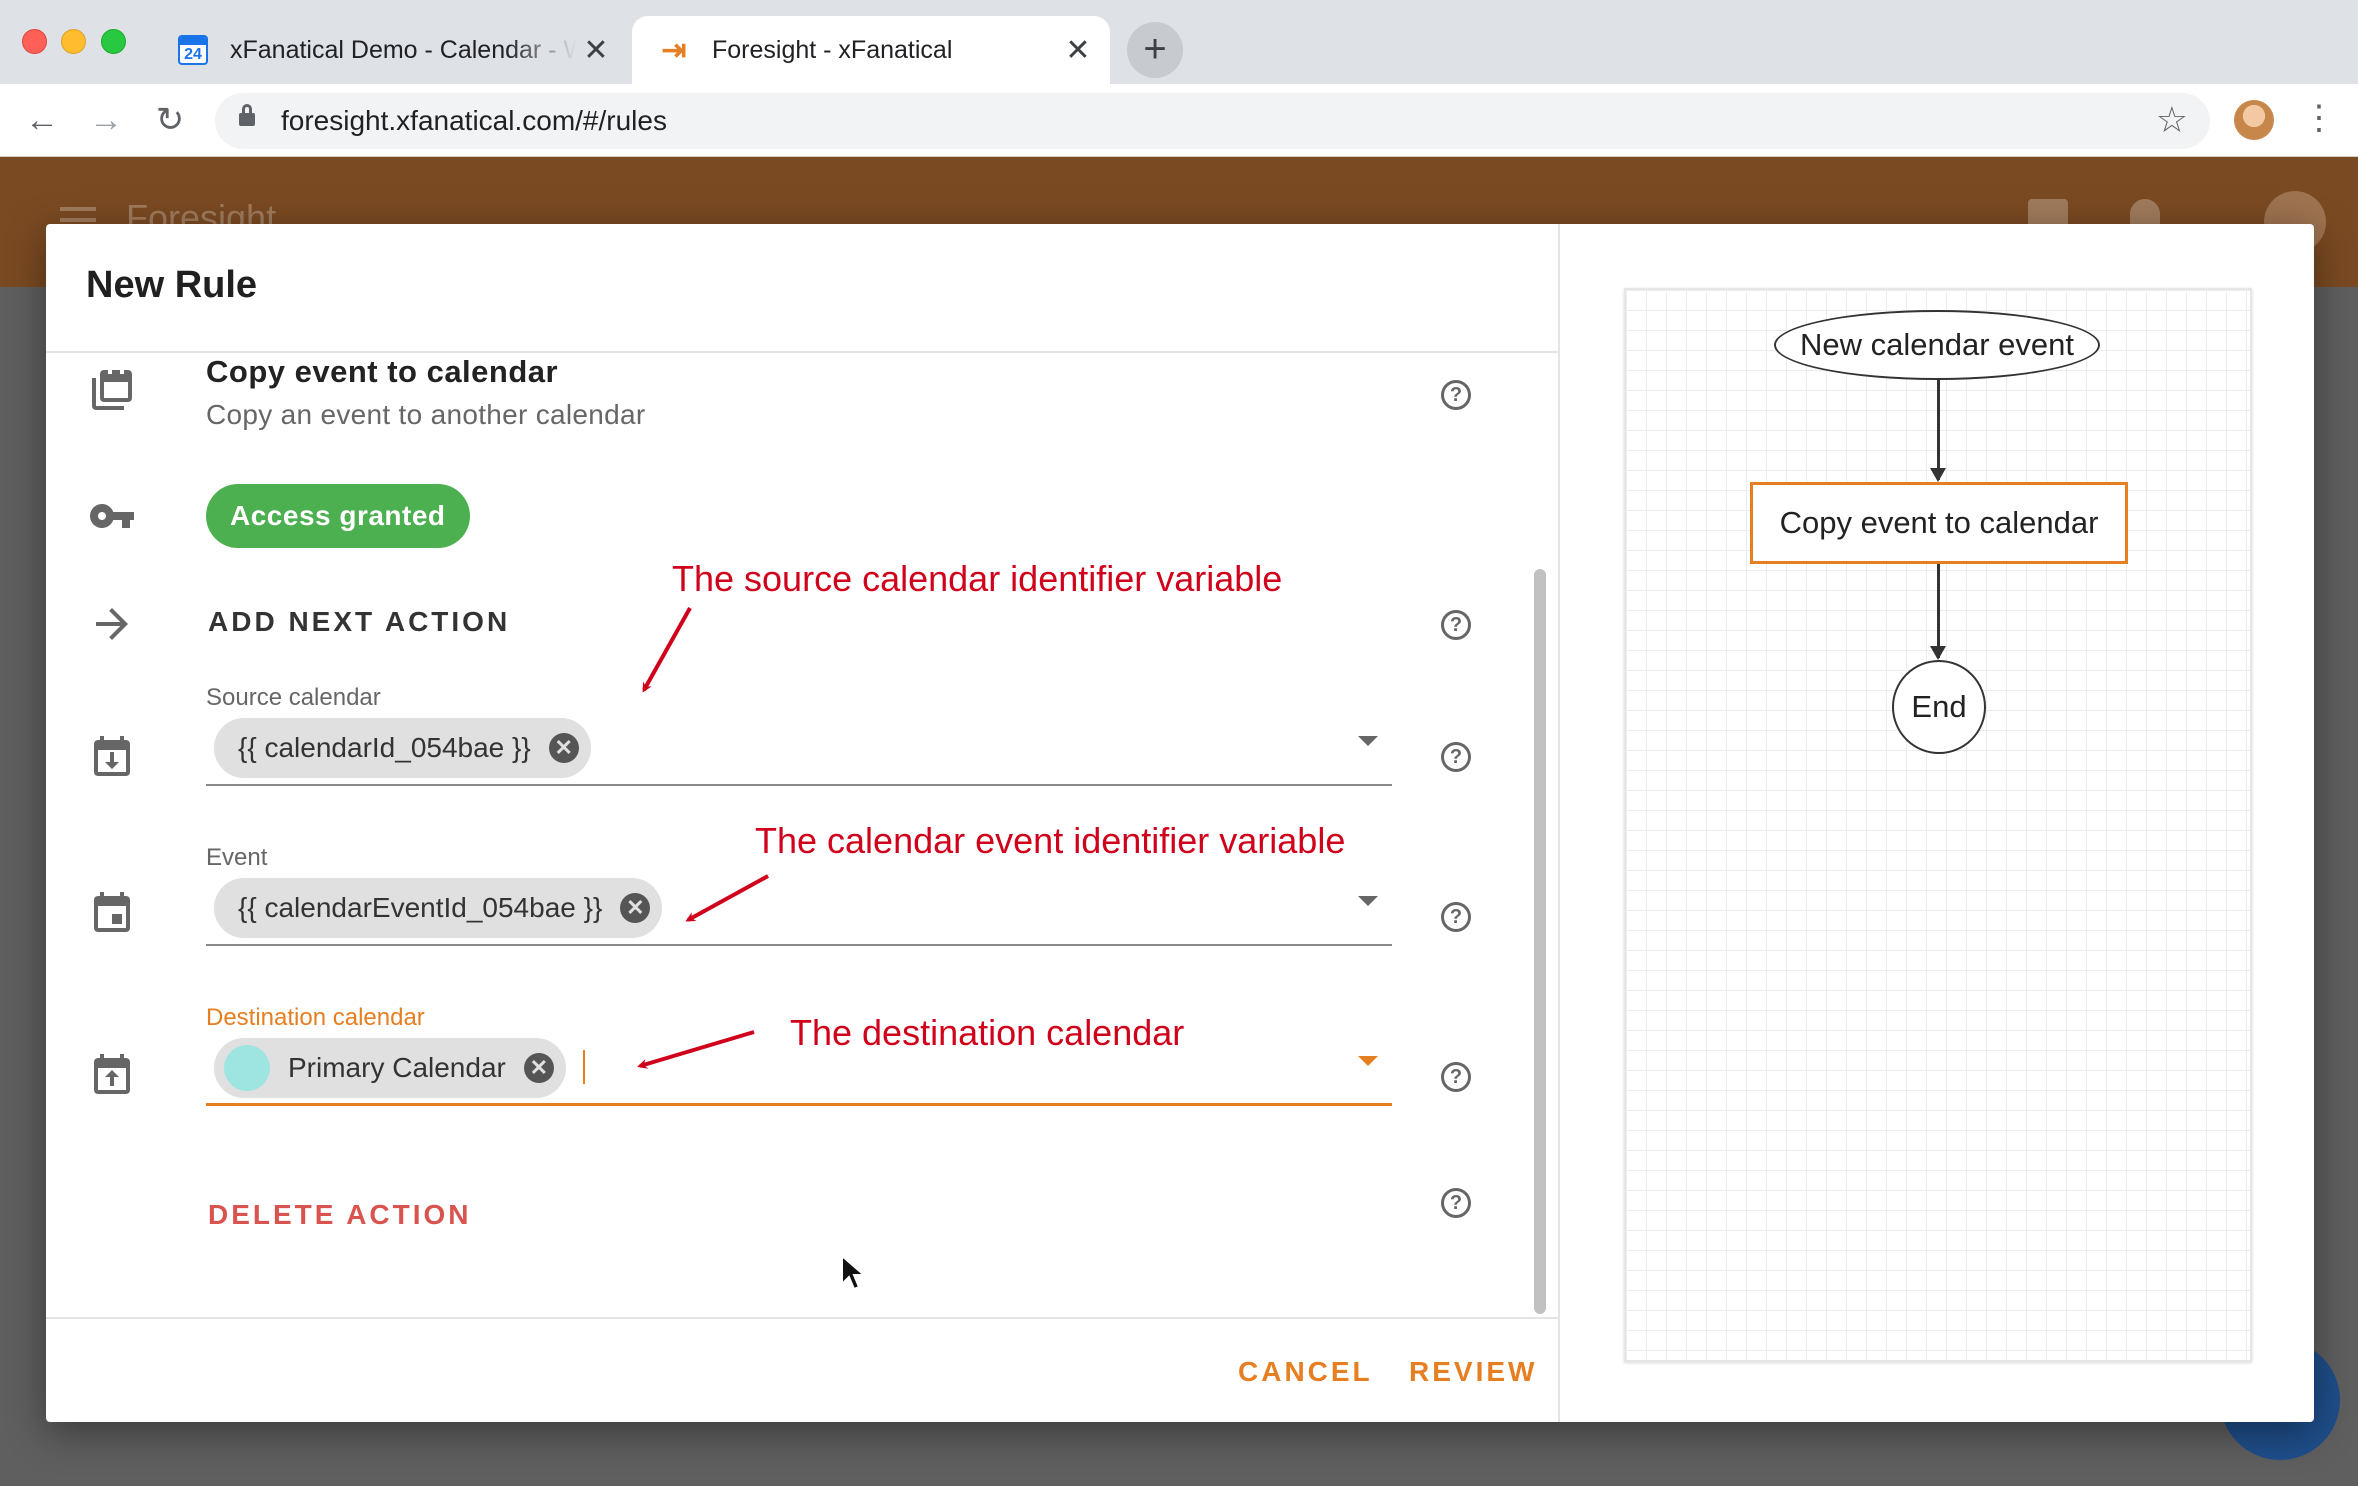 This screenshot has width=2358, height=1486. Describe the element at coordinates (384, 747) in the screenshot. I see `chip-label: {{ calendarId_054bae }}` at that location.